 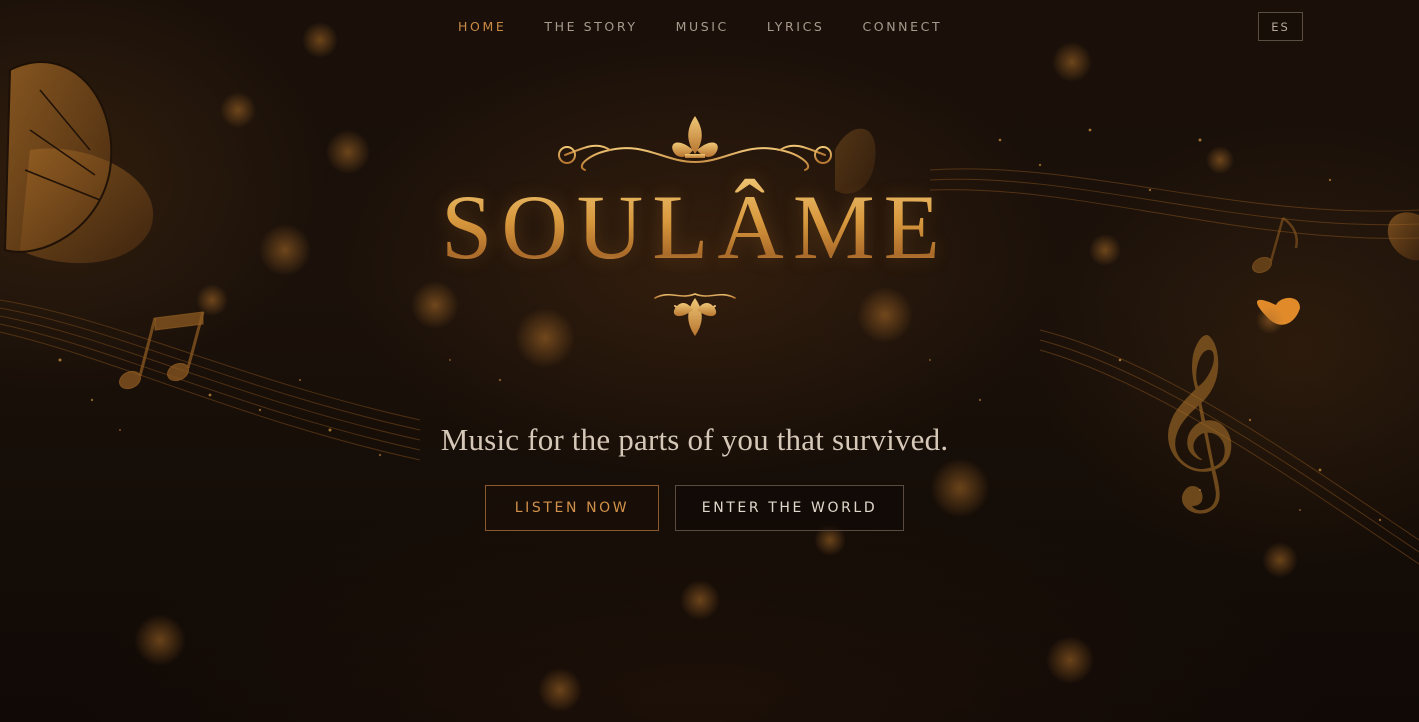 I want to click on nav-links: HOME THE STORY MUSIC LYRICS CONNECT, so click(x=719, y=26).